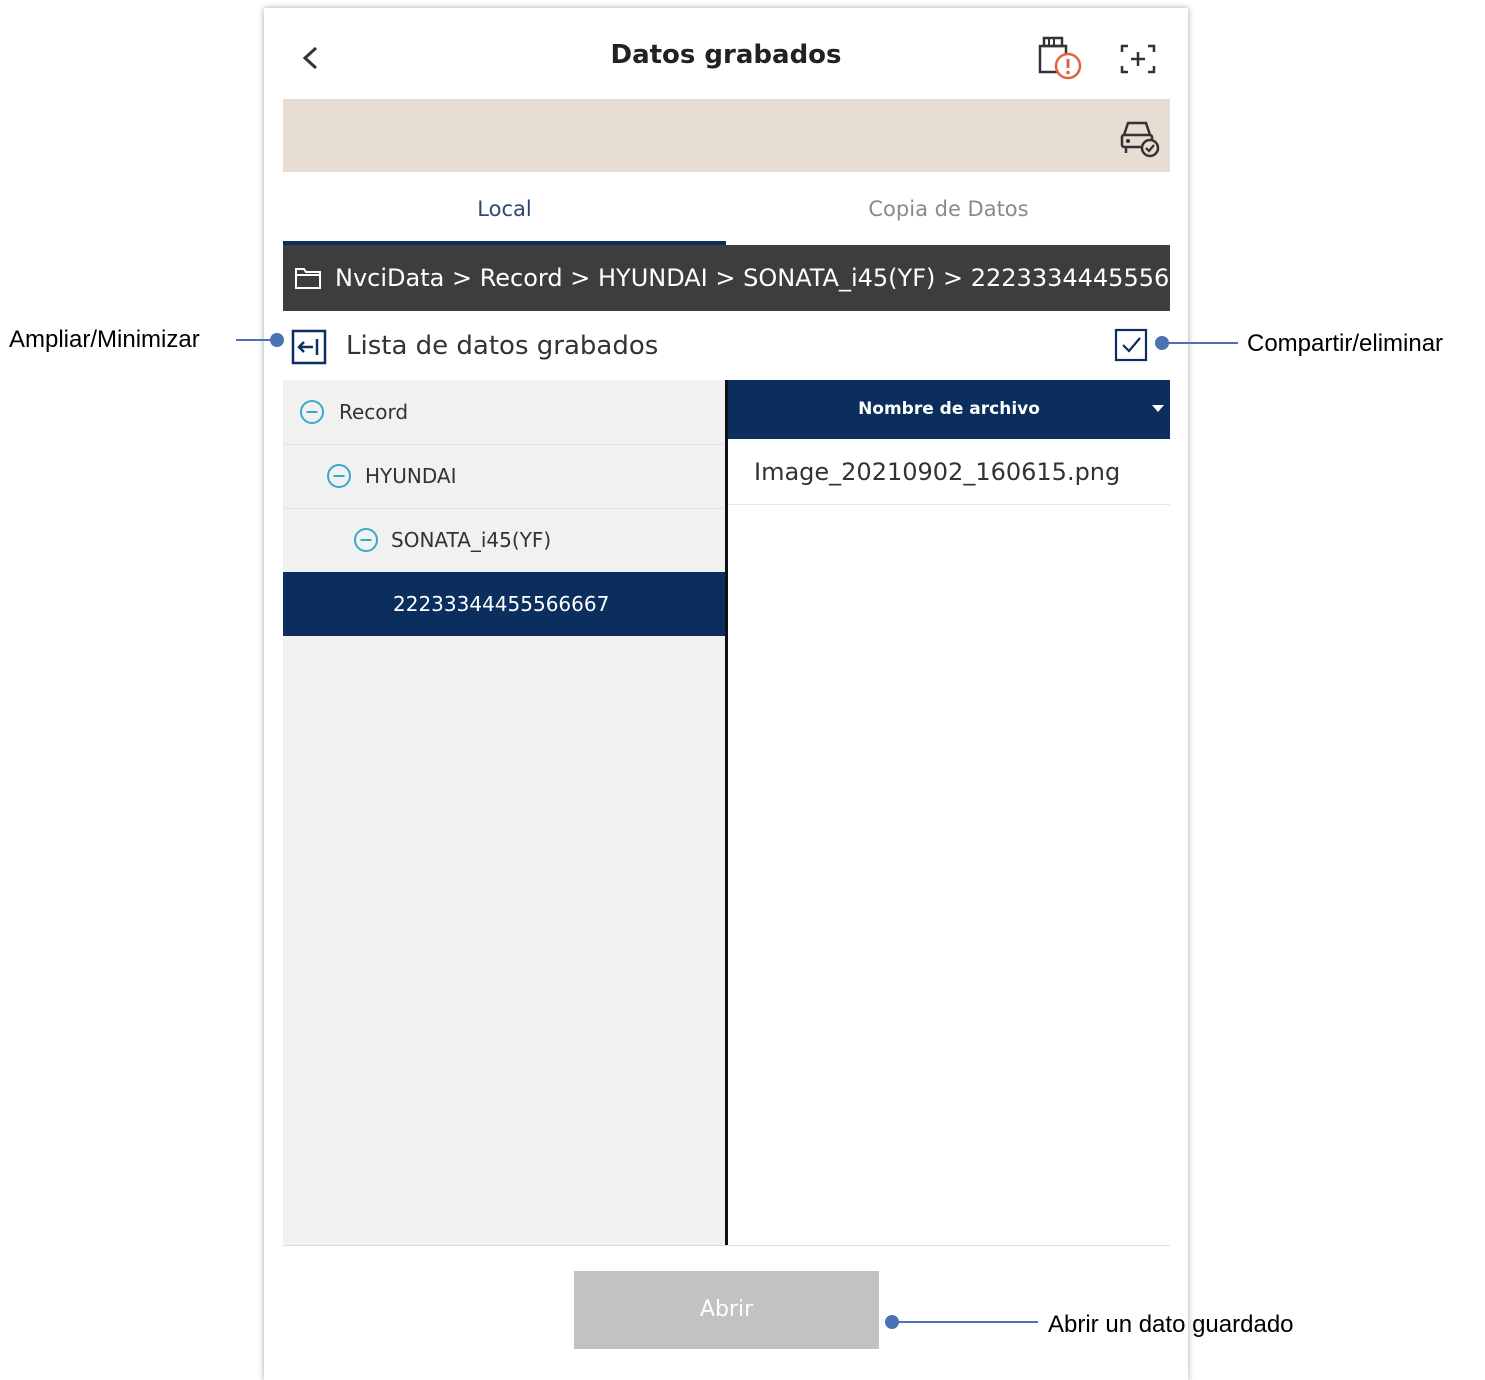  I want to click on collapse-panel-icon, so click(309, 347).